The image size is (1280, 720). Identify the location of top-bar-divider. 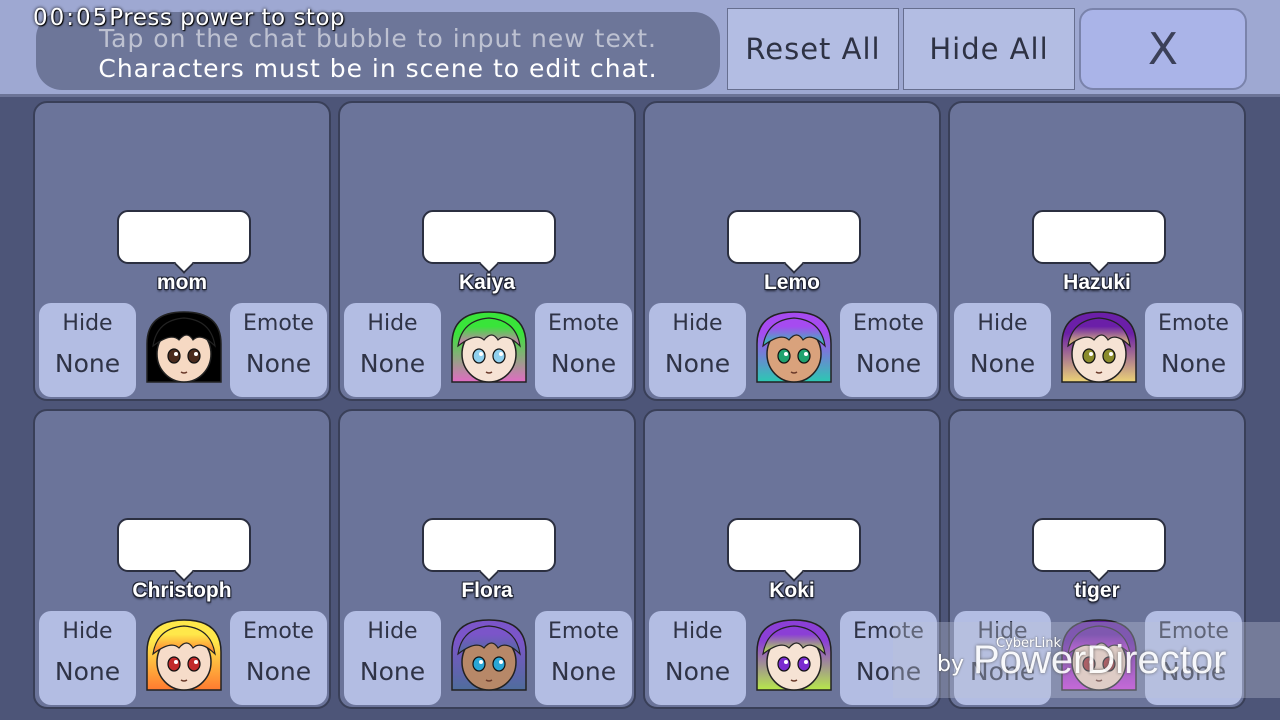
(640, 95).